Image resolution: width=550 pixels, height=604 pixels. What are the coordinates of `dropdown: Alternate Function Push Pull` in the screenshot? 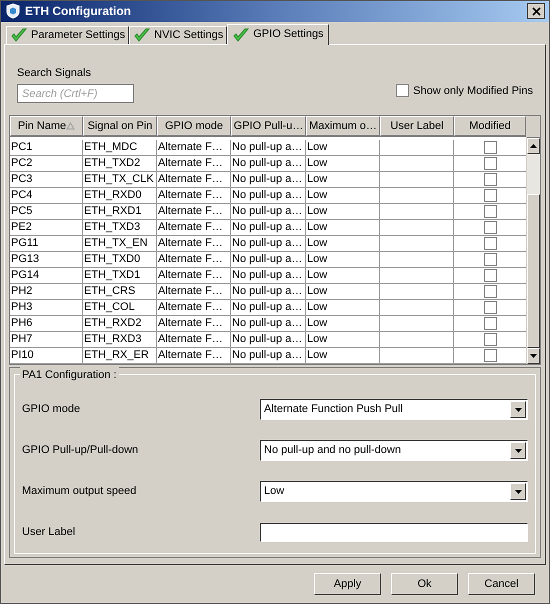 It's located at (394, 409).